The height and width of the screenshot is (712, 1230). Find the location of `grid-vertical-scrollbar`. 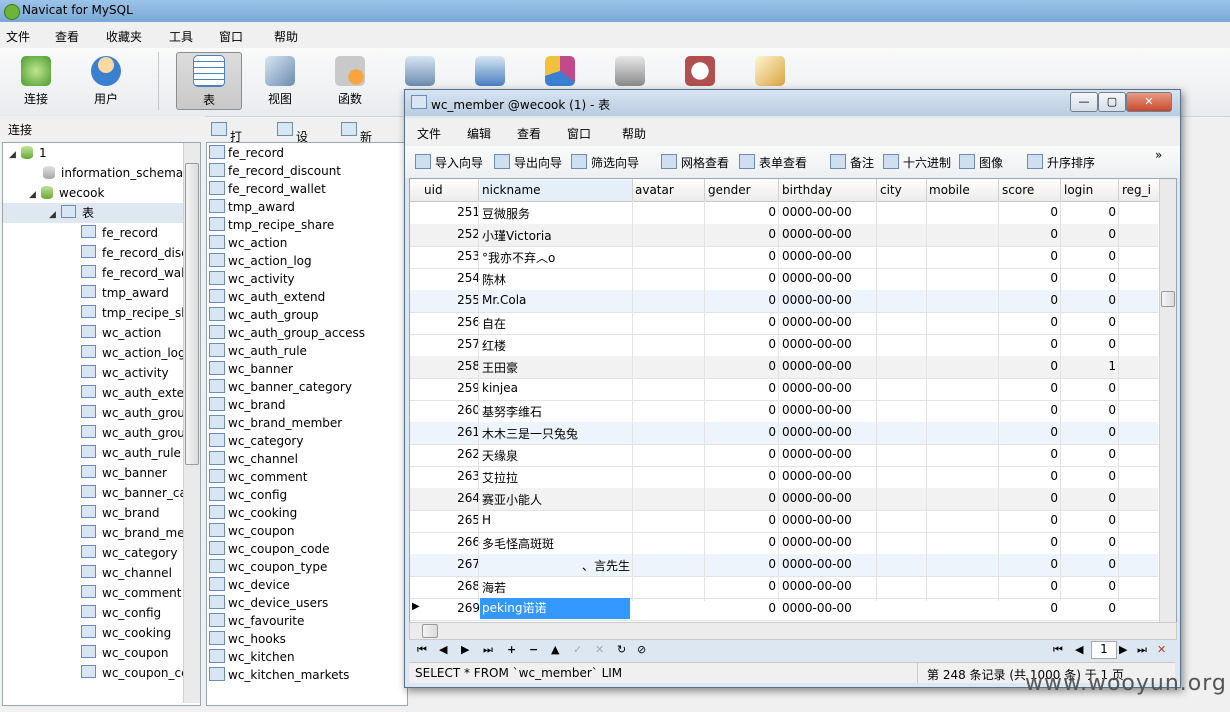

grid-vertical-scrollbar is located at coordinates (1167, 400).